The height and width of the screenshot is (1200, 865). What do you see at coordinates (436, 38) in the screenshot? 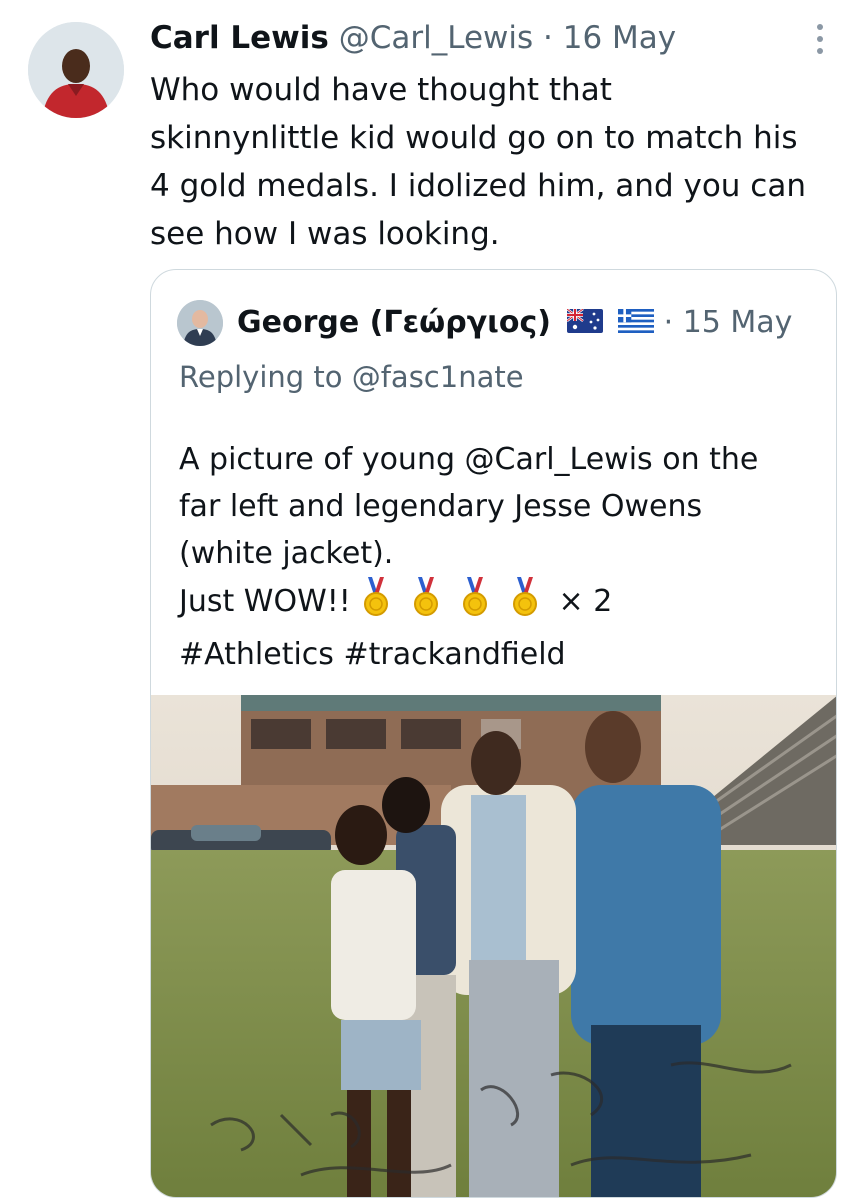
I see `author-handle: @Carl_Lewis` at bounding box center [436, 38].